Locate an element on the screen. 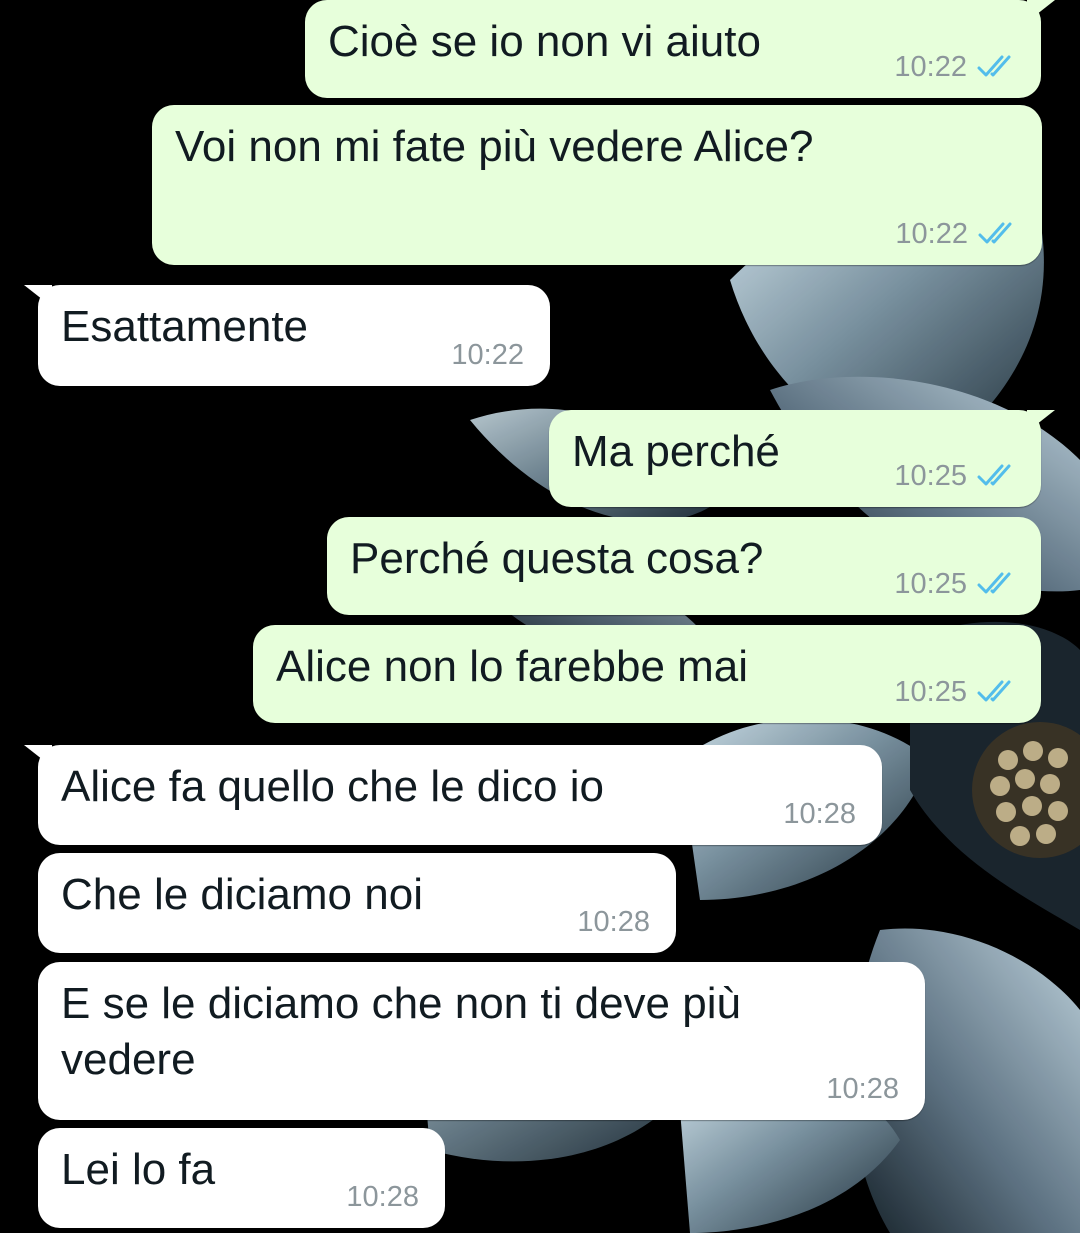  message-text: Perché questa cosa? is located at coordinates (557, 558).